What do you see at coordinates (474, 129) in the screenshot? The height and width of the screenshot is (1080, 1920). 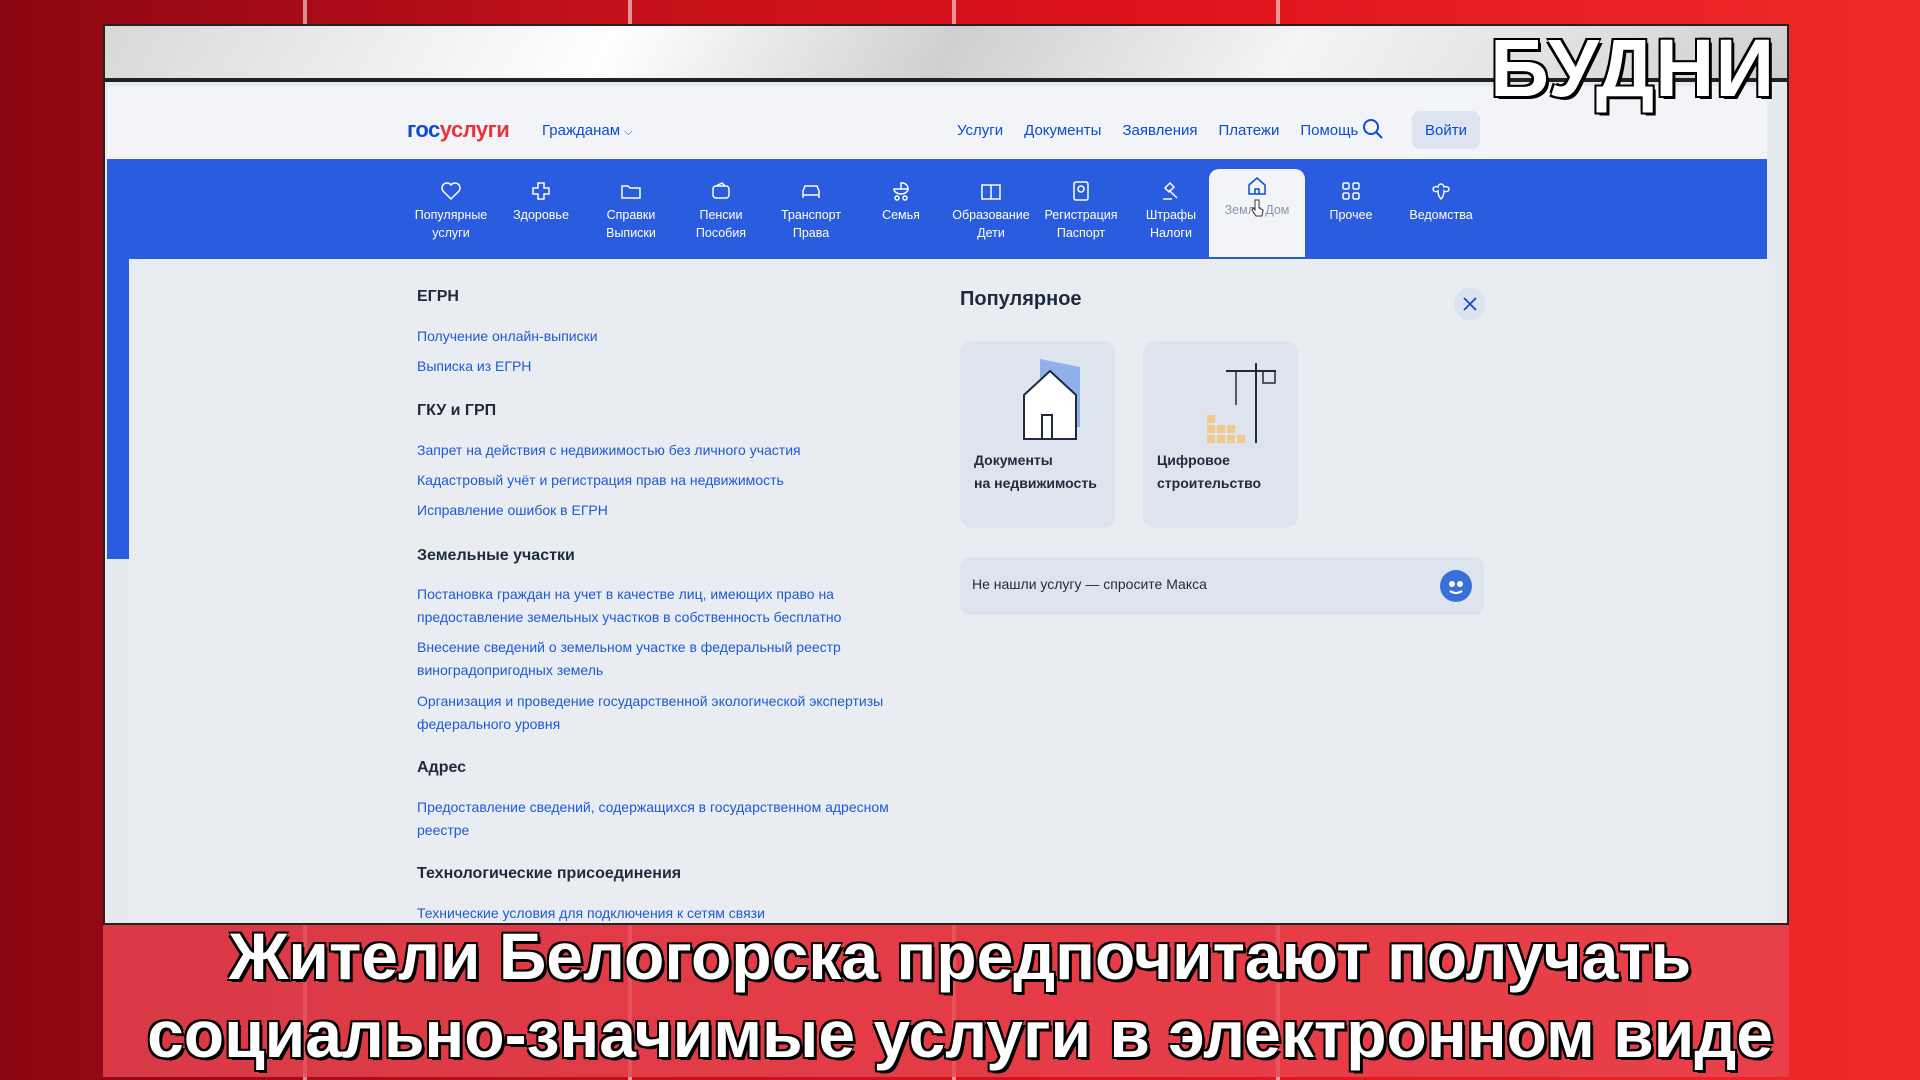 I see `logo-part-uslugi: услуги` at bounding box center [474, 129].